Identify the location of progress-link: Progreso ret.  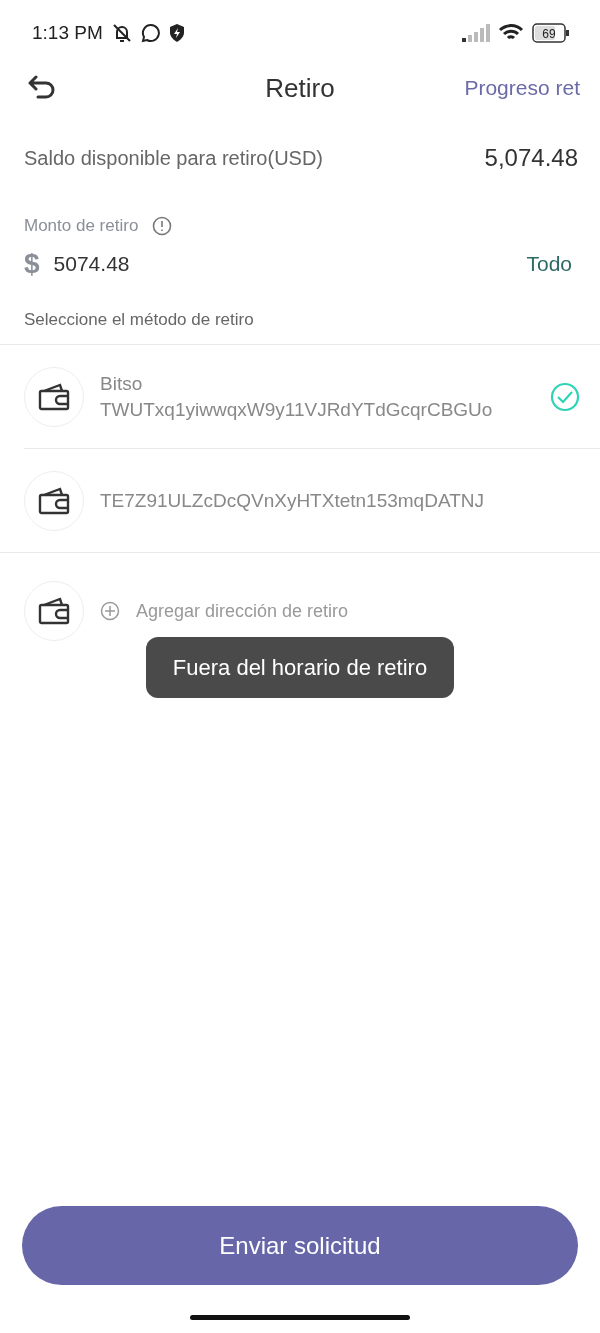
(522, 88).